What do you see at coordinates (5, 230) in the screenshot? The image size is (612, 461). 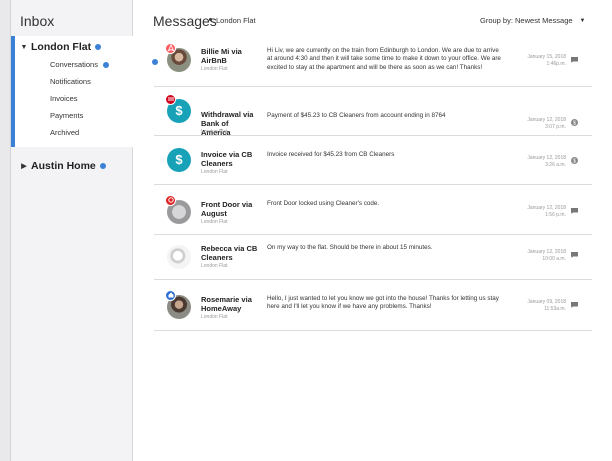 I see `window-edge` at bounding box center [5, 230].